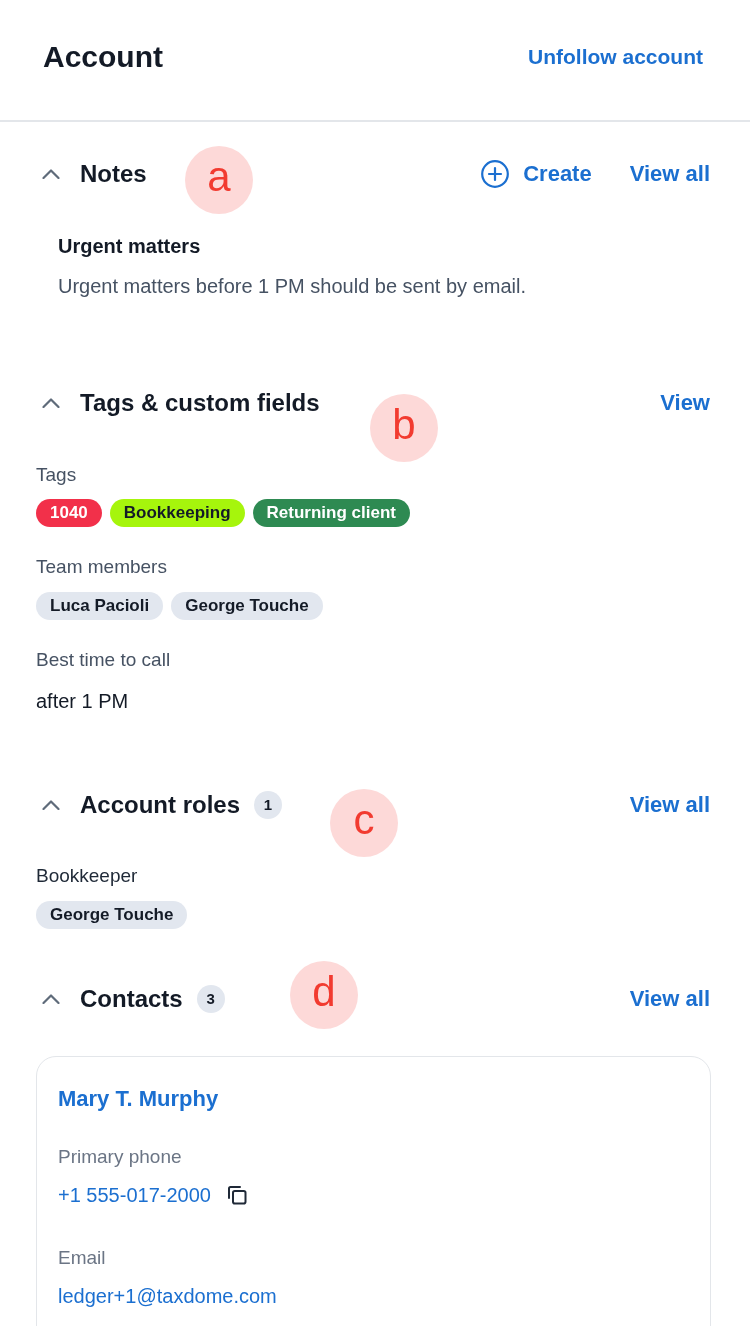 Image resolution: width=750 pixels, height=1326 pixels. Describe the element at coordinates (87, 876) in the screenshot. I see `role-label: Bookkeeper` at that location.